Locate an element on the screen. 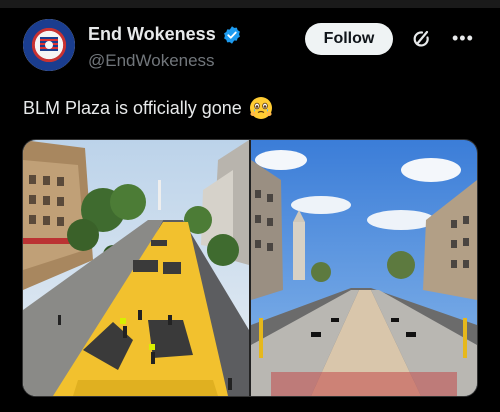  more-icon: ••• is located at coordinates (463, 38).